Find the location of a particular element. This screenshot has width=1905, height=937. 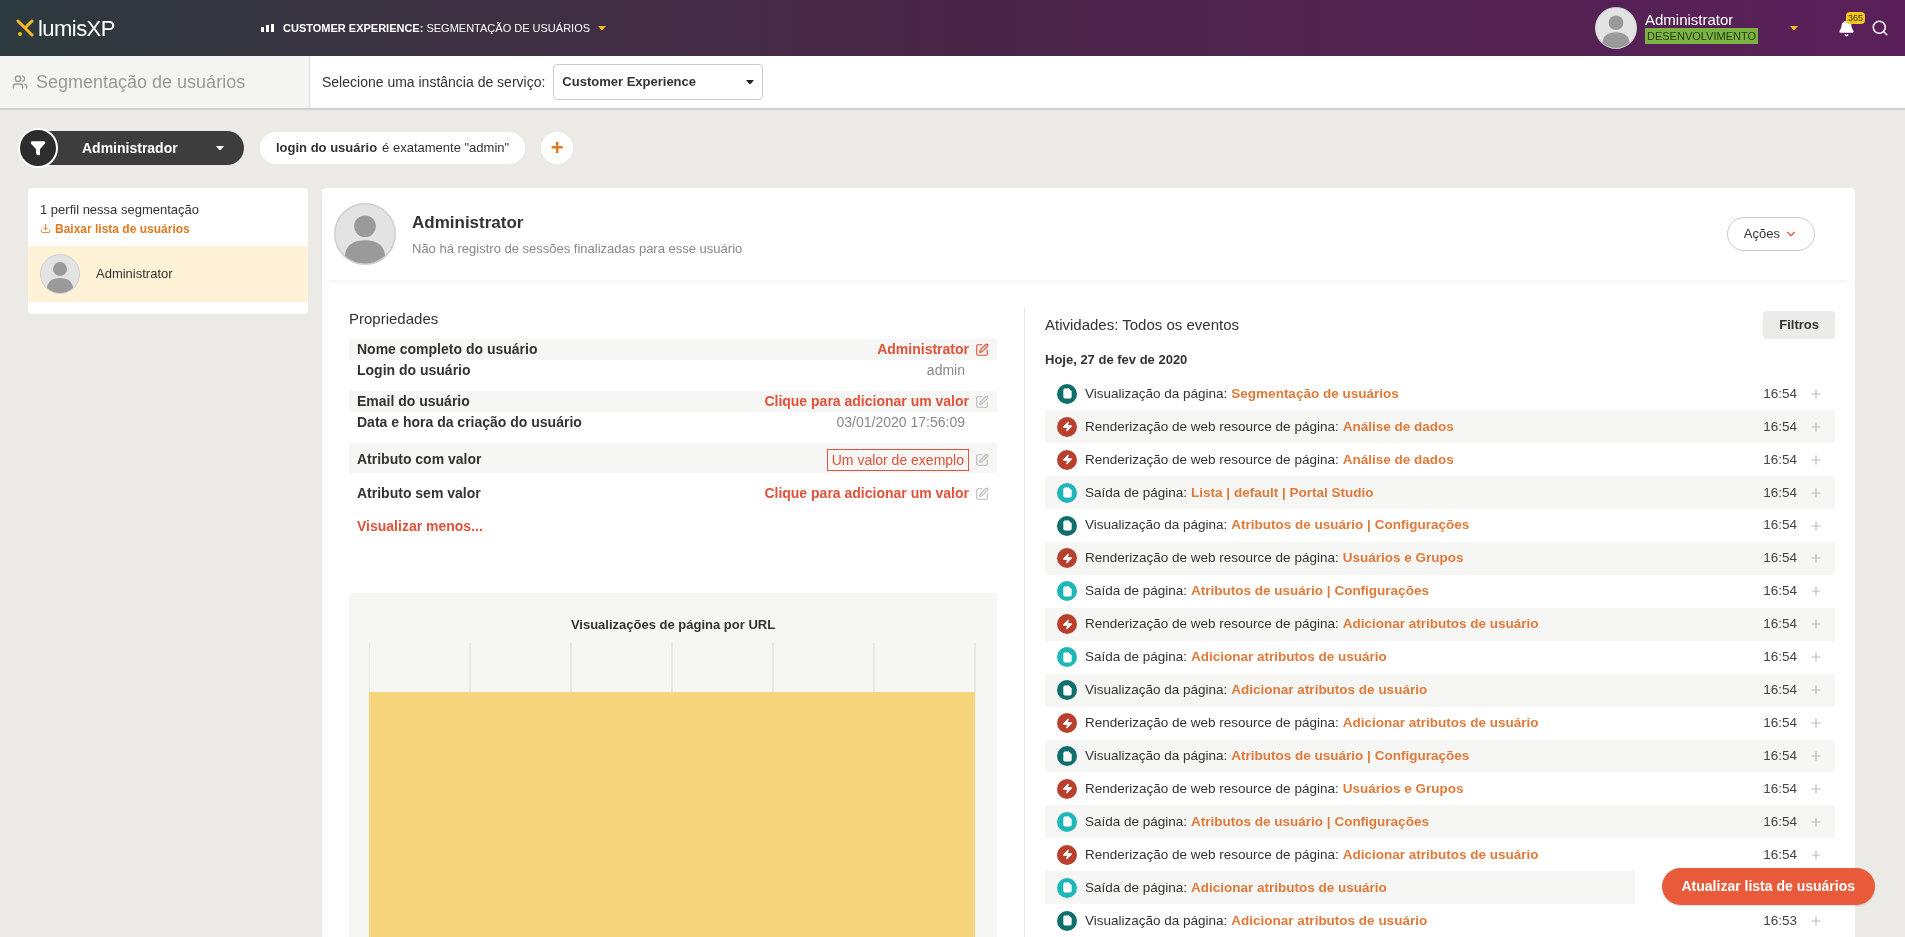

profile-name: Administrator is located at coordinates (468, 222).